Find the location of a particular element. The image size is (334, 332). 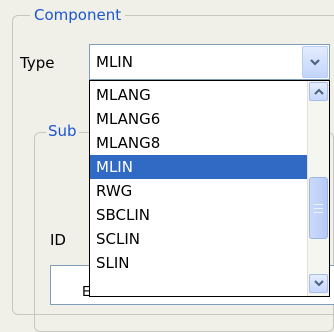

scroll-up-button is located at coordinates (318, 91).